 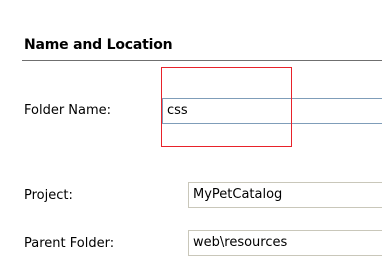 What do you see at coordinates (68, 110) in the screenshot?
I see `folder-name-label: Folder Name:` at bounding box center [68, 110].